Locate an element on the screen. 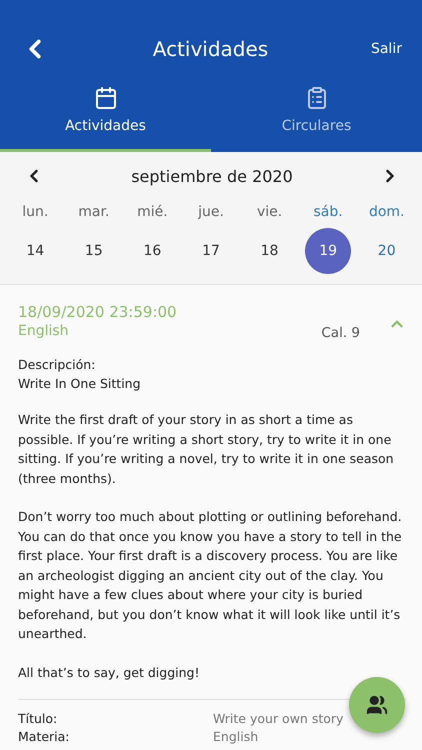  description-paragraph: All that’s to say, get digging! is located at coordinates (109, 673).